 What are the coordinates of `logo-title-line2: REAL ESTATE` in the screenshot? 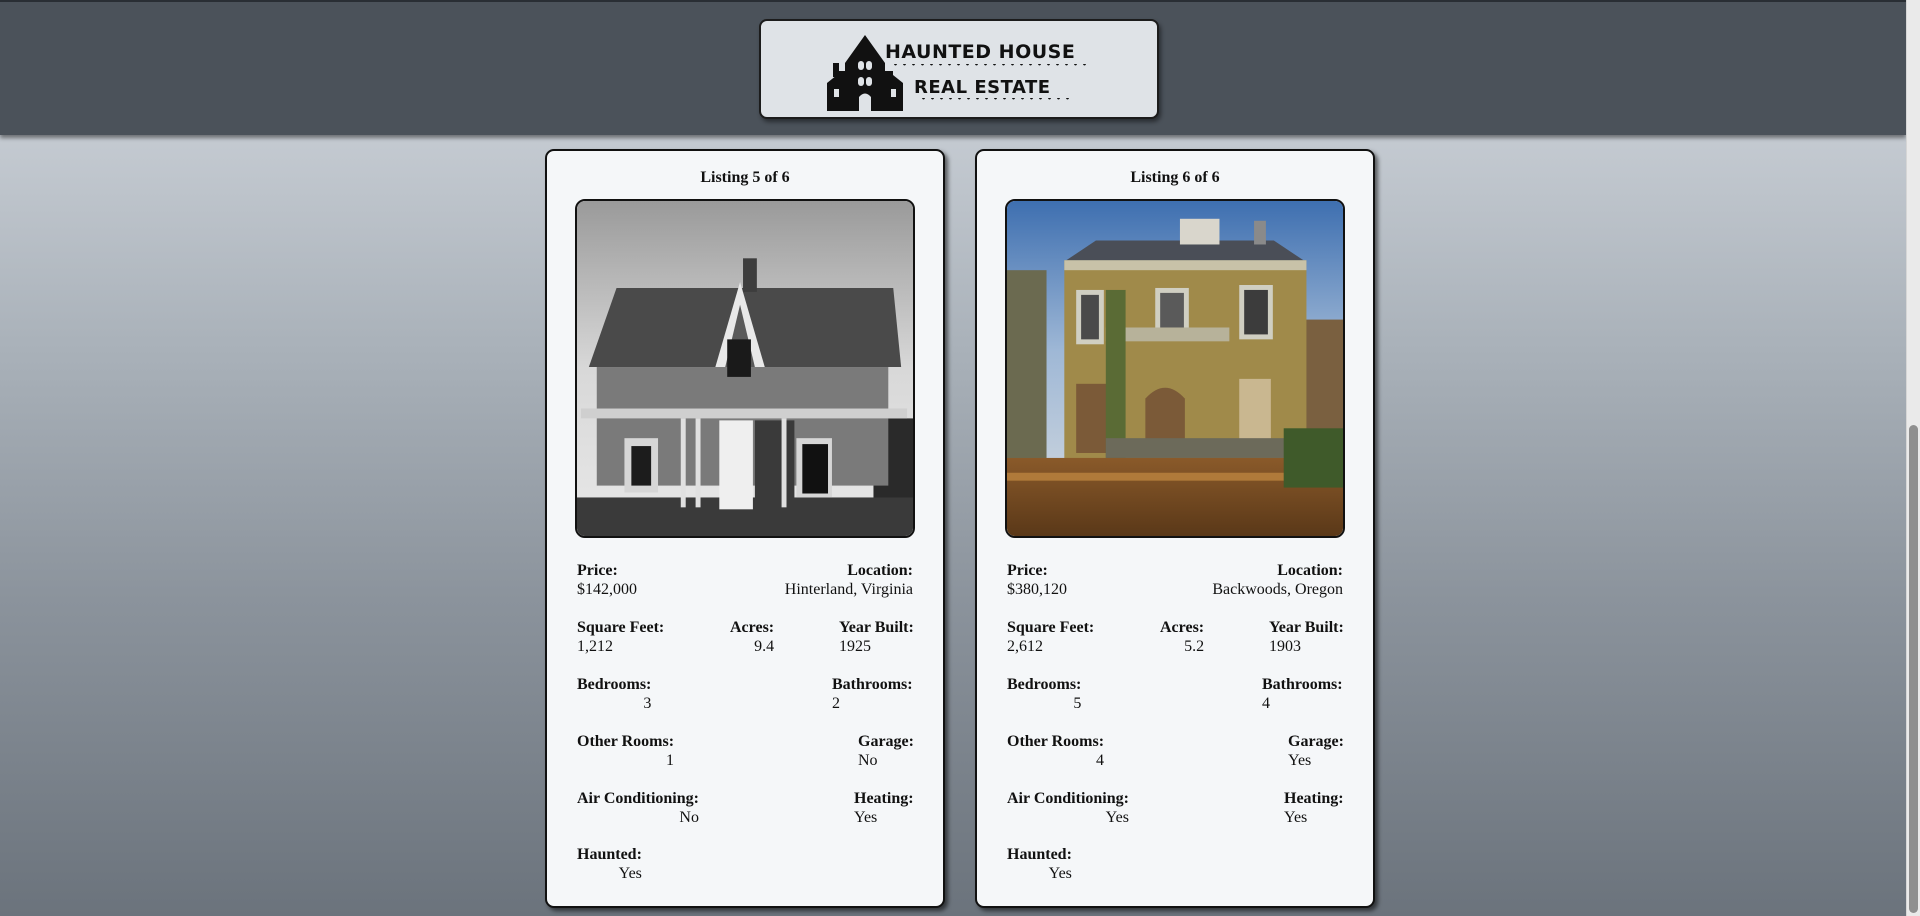 It's located at (982, 87).